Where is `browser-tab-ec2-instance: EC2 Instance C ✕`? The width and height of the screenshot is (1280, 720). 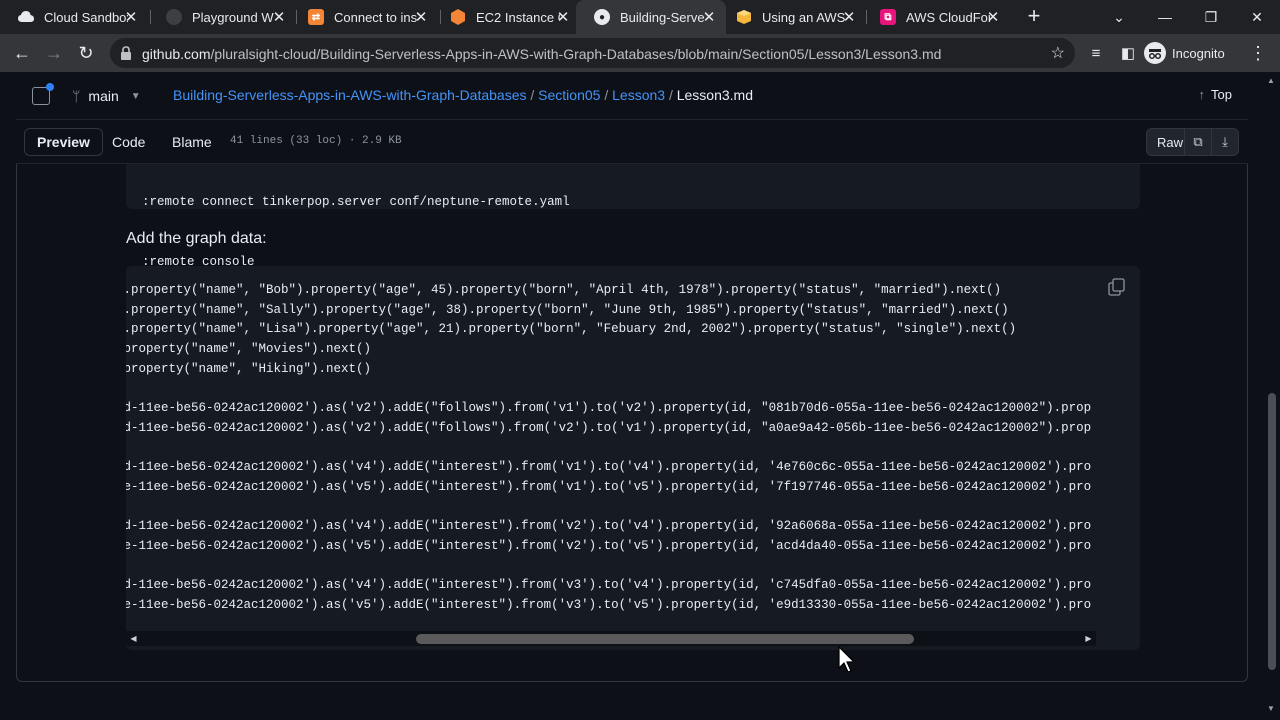
browser-tab-ec2-instance: EC2 Instance C ✕ is located at coordinates (506, 17).